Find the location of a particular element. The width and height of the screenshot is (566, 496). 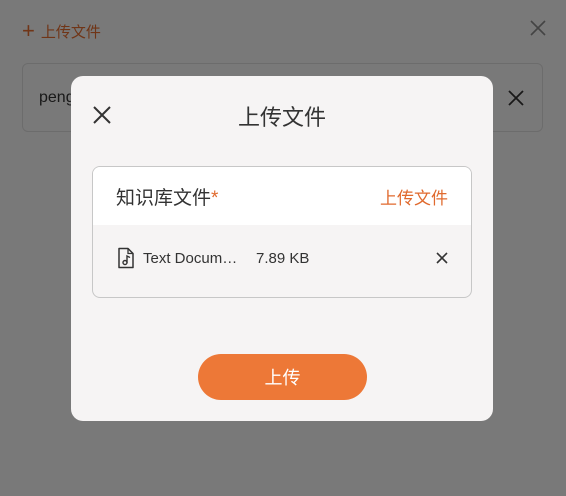

file-item: Text Docum… 7.89 KB is located at coordinates (283, 258).